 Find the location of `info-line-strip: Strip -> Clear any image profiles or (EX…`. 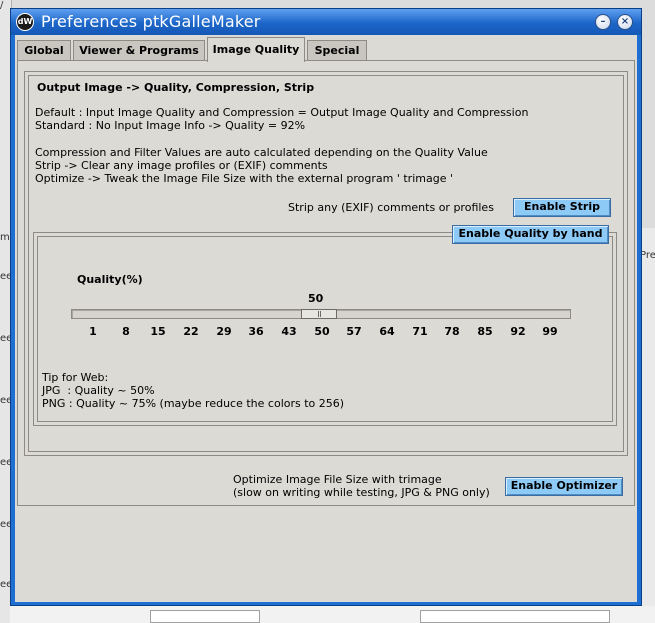

info-line-strip: Strip -> Clear any image profiles or (EX… is located at coordinates (181, 165).